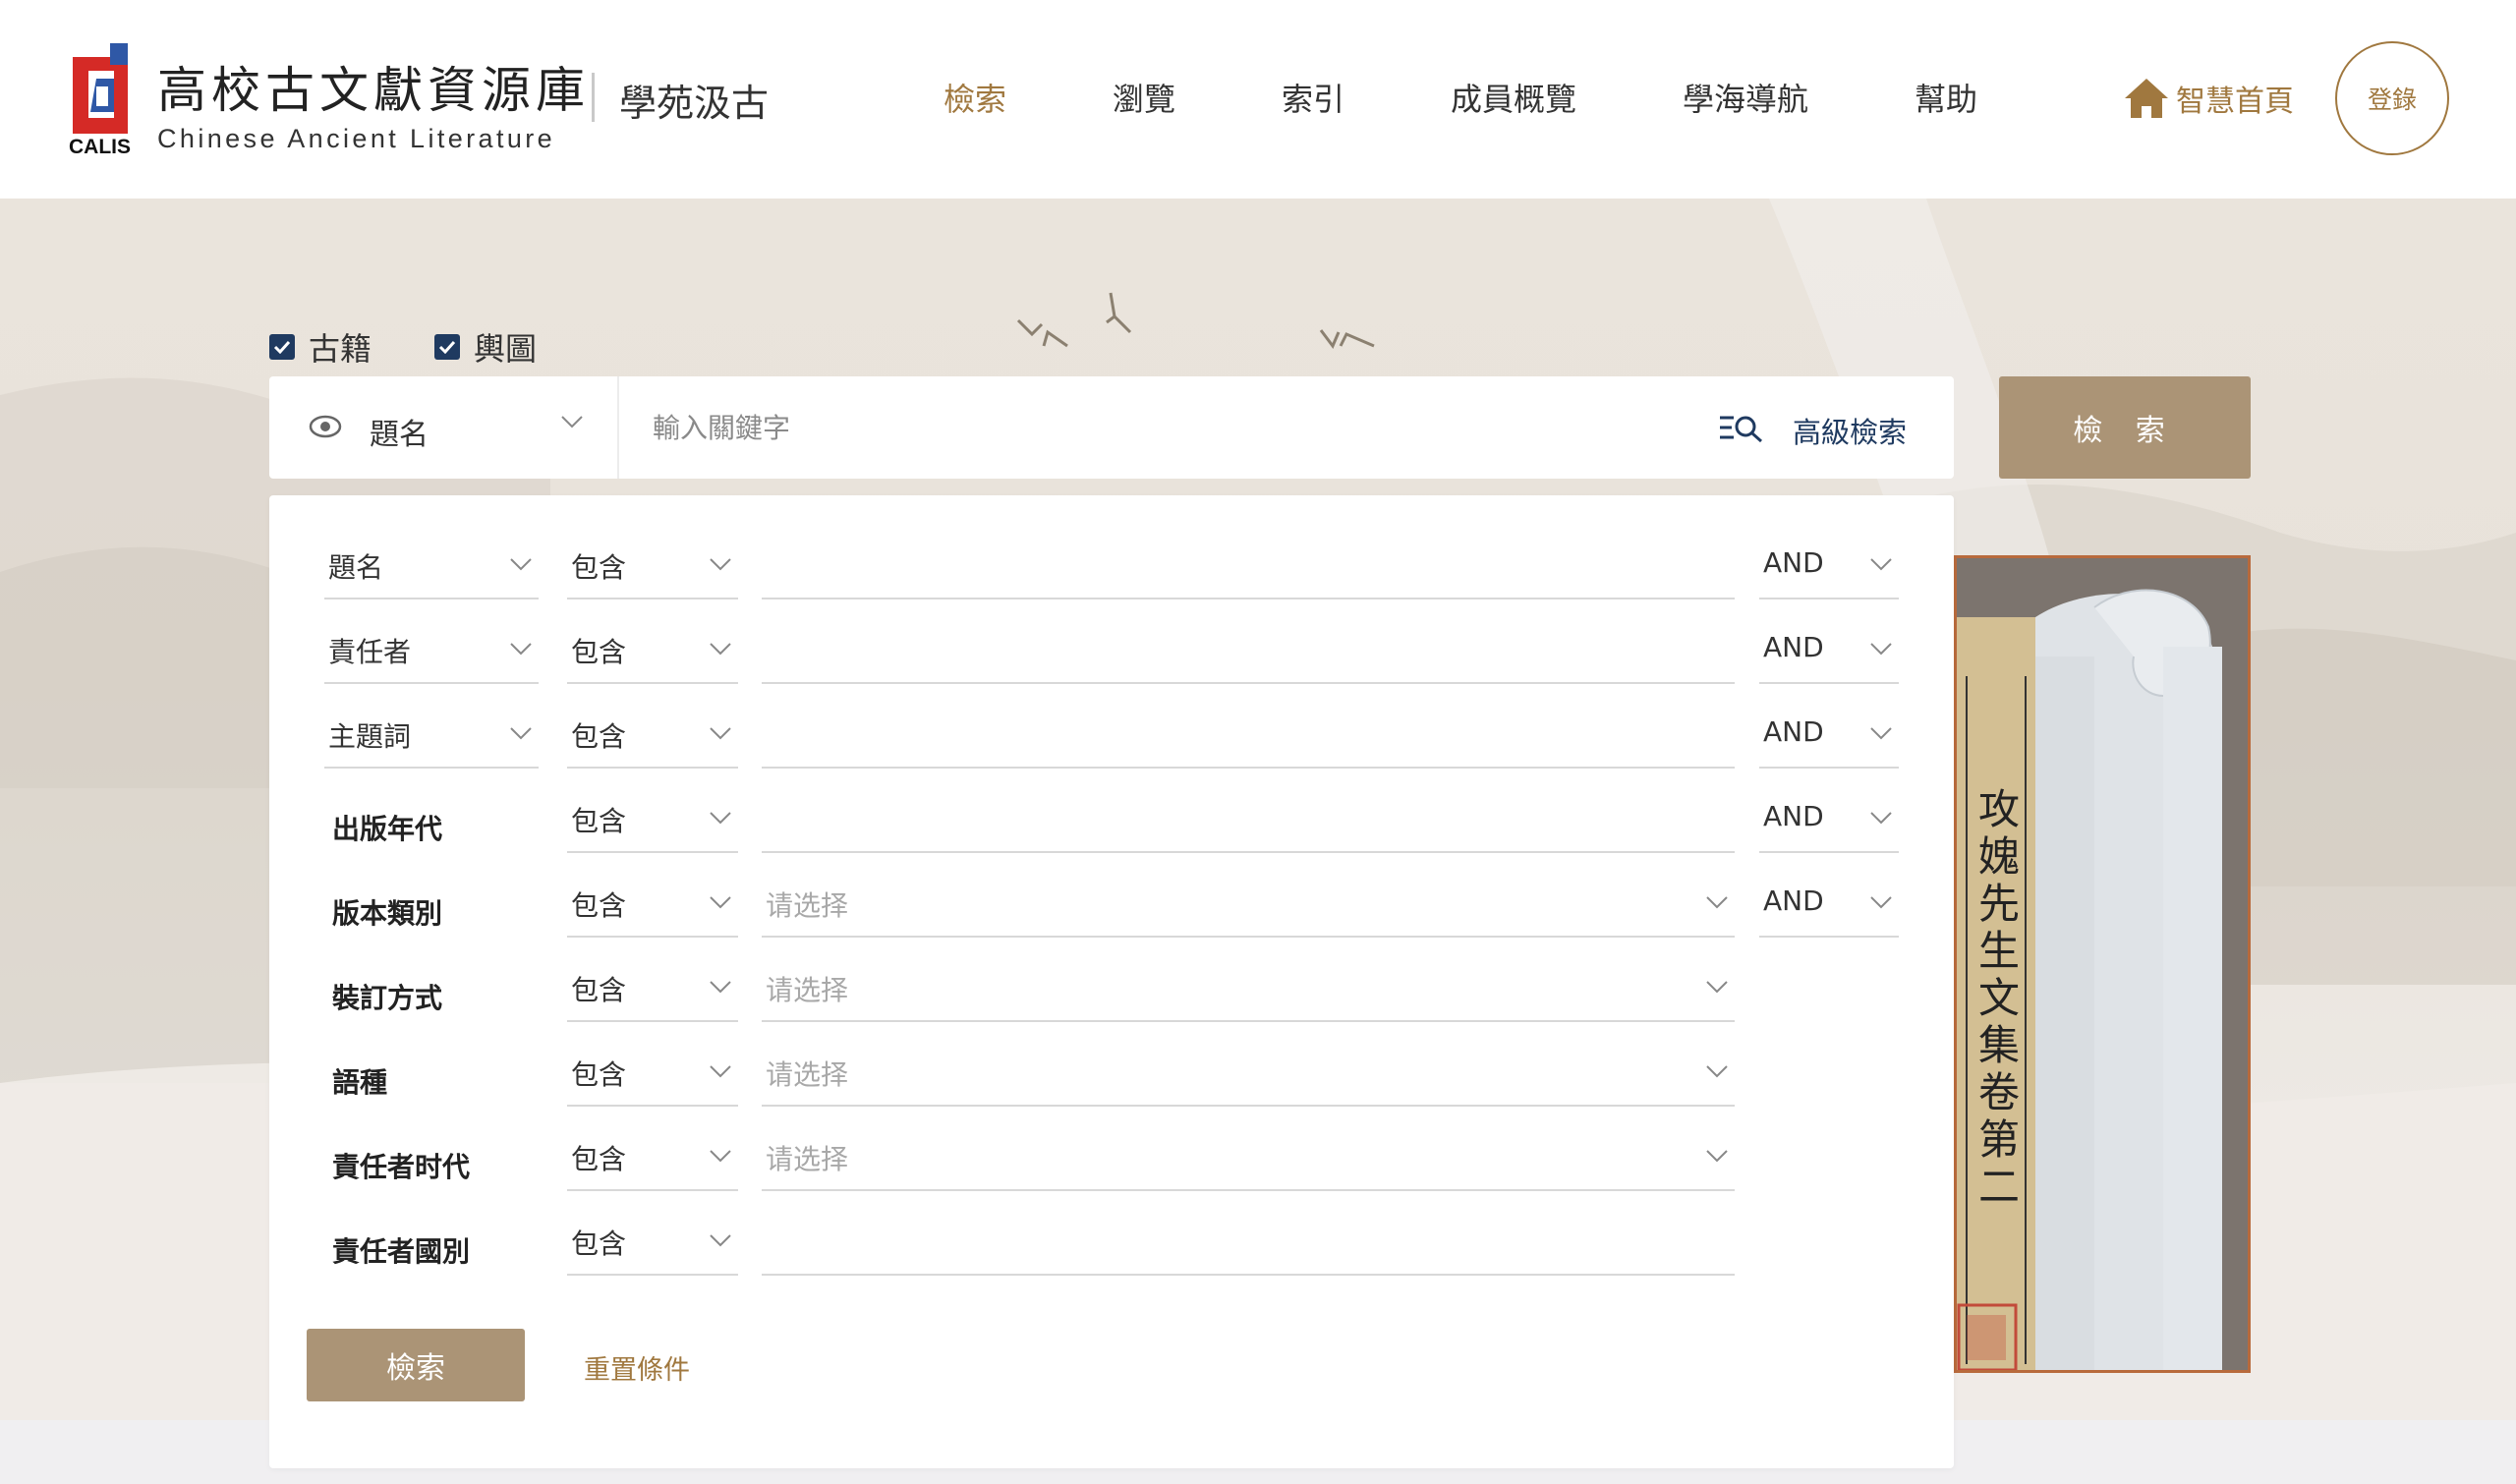  I want to click on field-label: 語種, so click(360, 1082).